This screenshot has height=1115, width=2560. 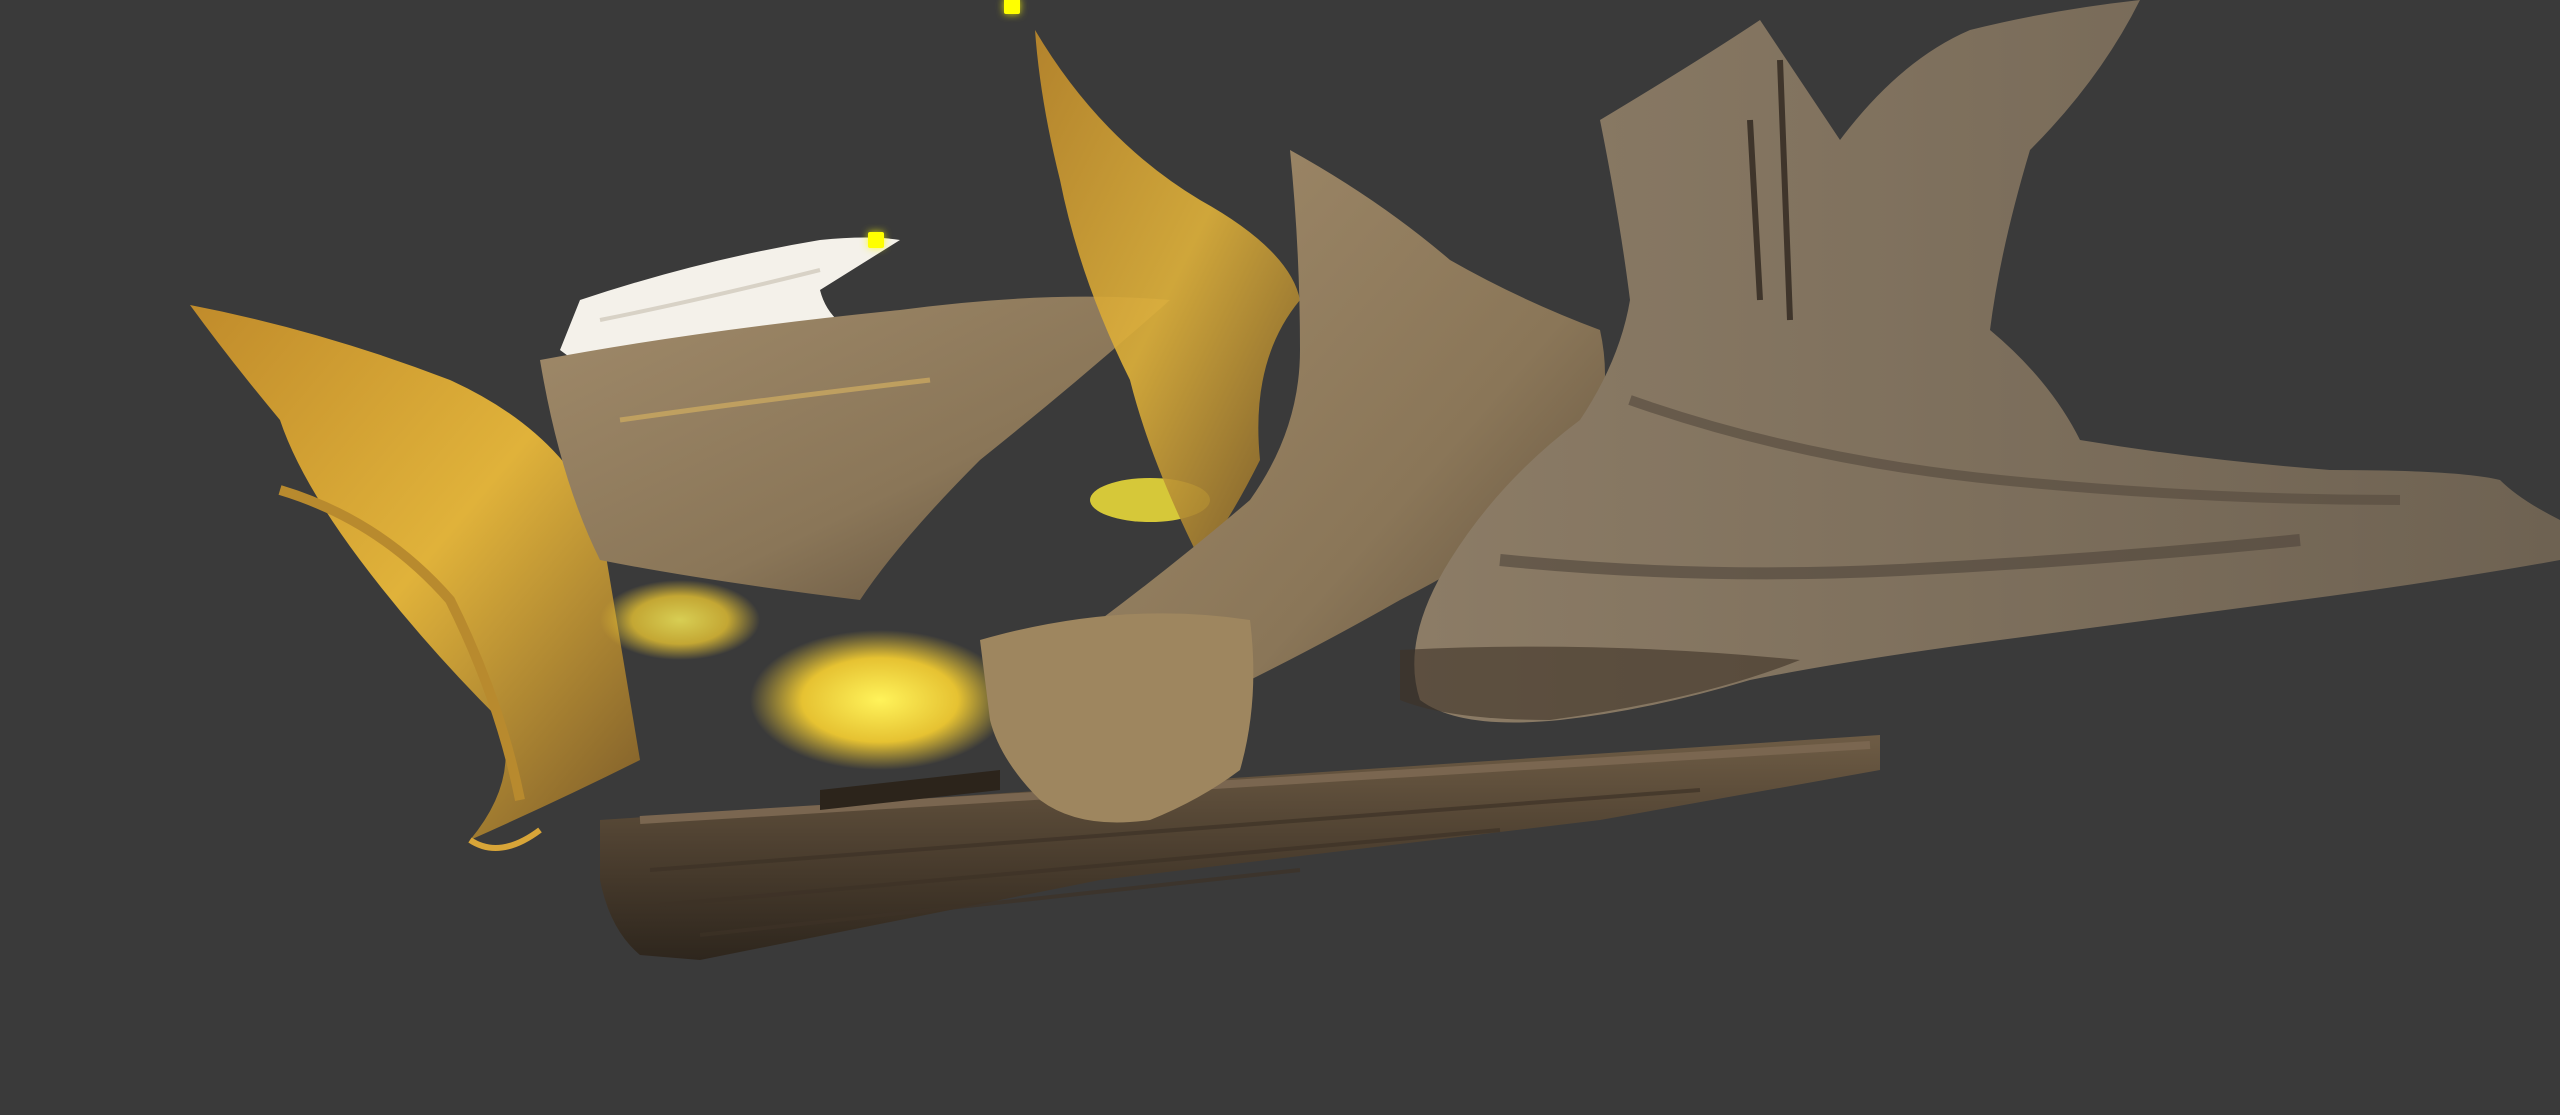 I want to click on light-marker-sail, so click(x=876, y=240).